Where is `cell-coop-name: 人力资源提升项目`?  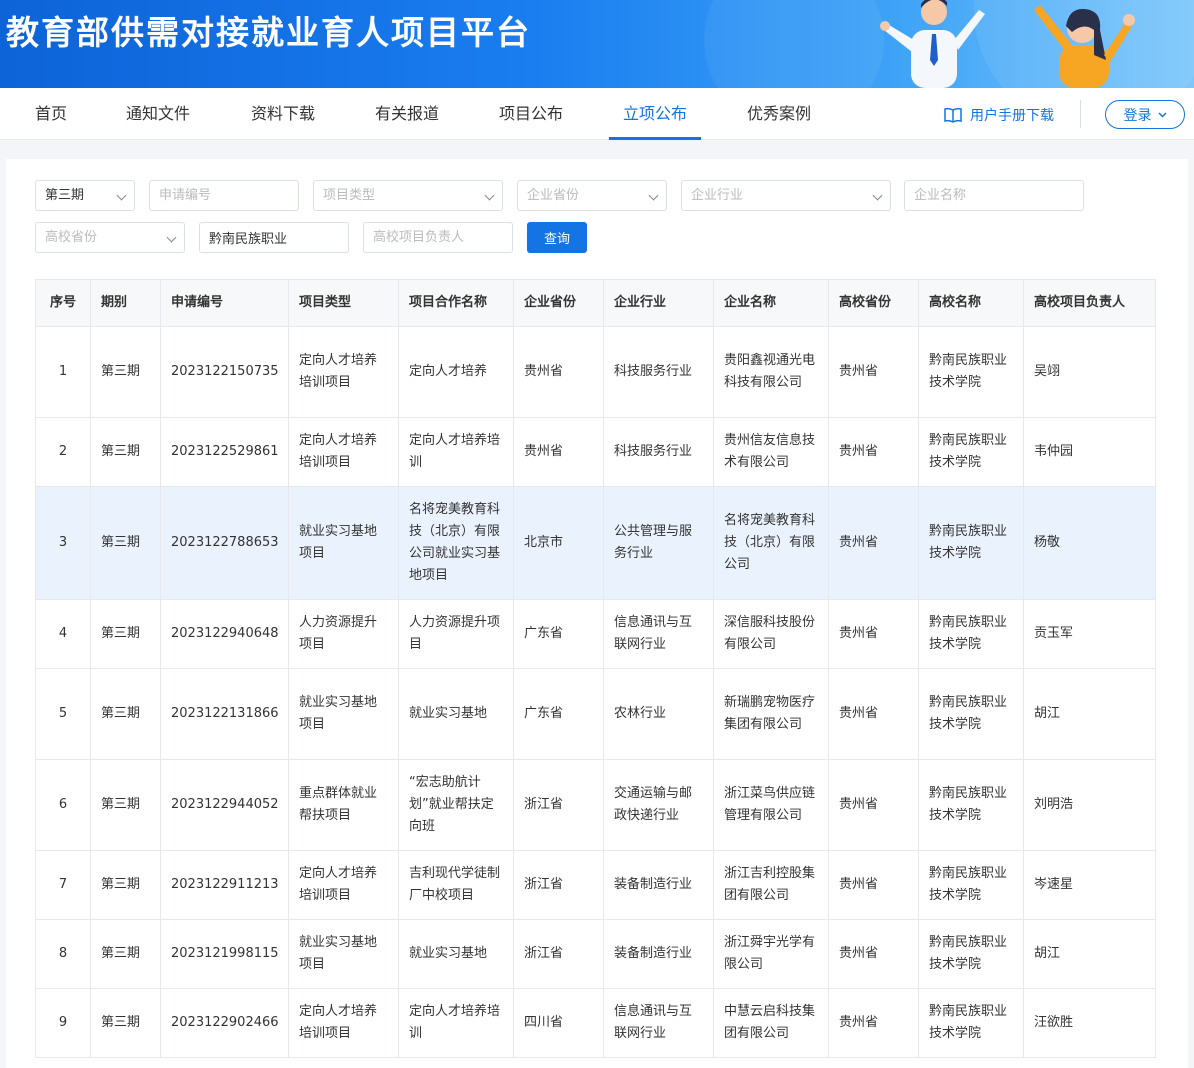
cell-coop-name: 人力资源提升项目 is located at coordinates (456, 634).